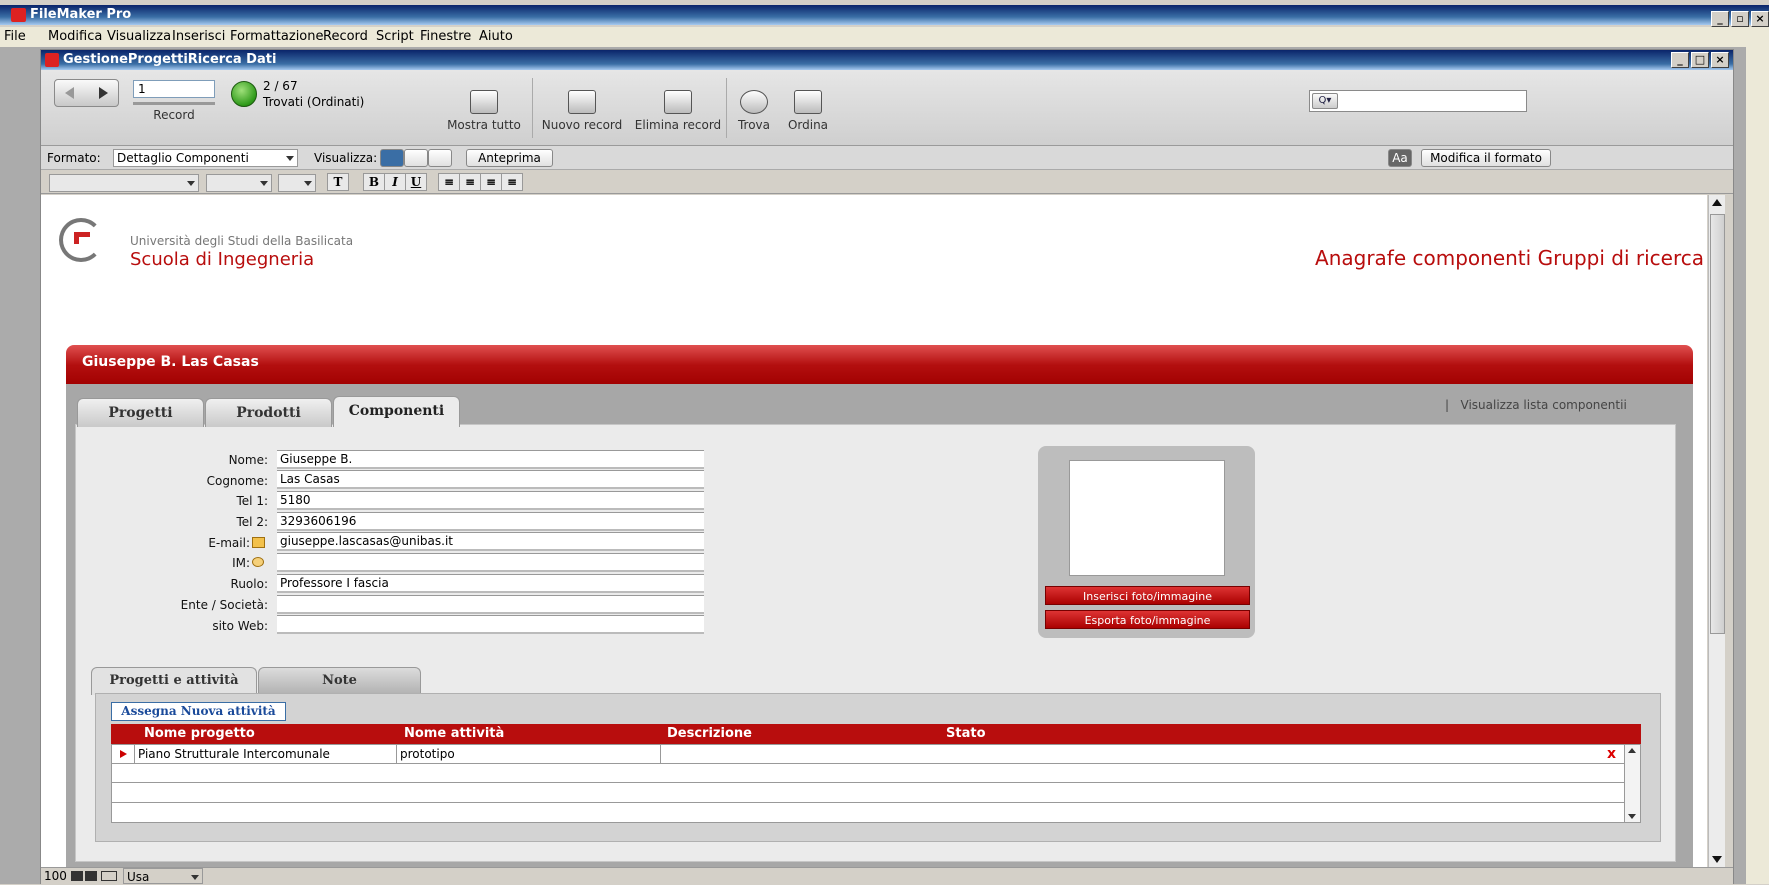  What do you see at coordinates (1757, 465) in the screenshot?
I see `mdi-scrollbar` at bounding box center [1757, 465].